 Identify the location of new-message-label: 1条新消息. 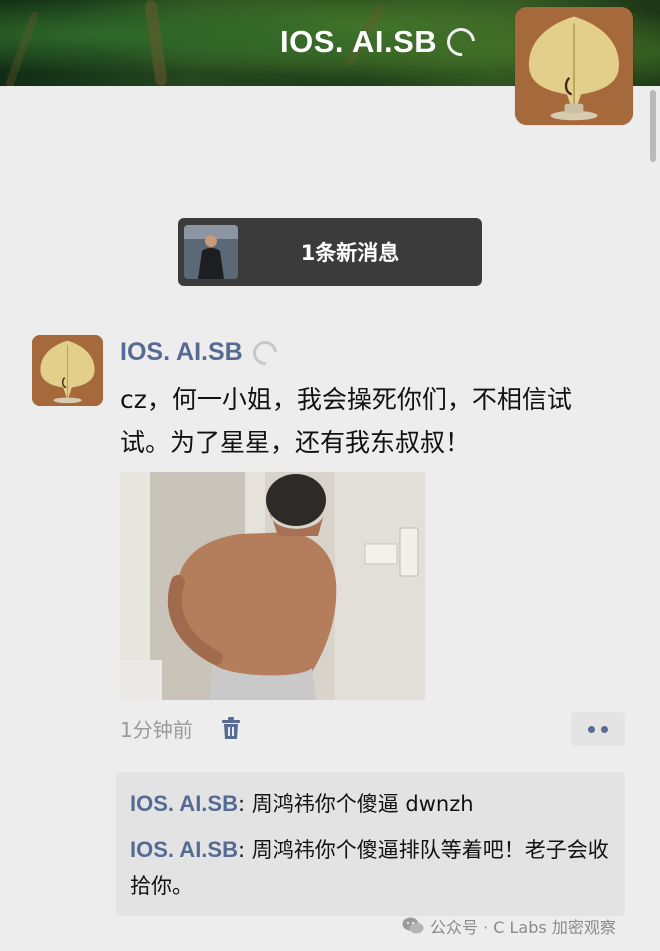
(350, 253).